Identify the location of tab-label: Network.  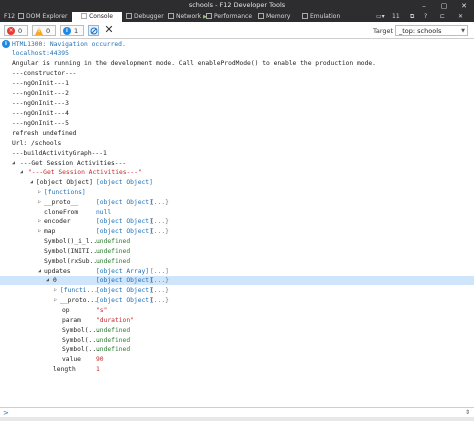
(189, 16).